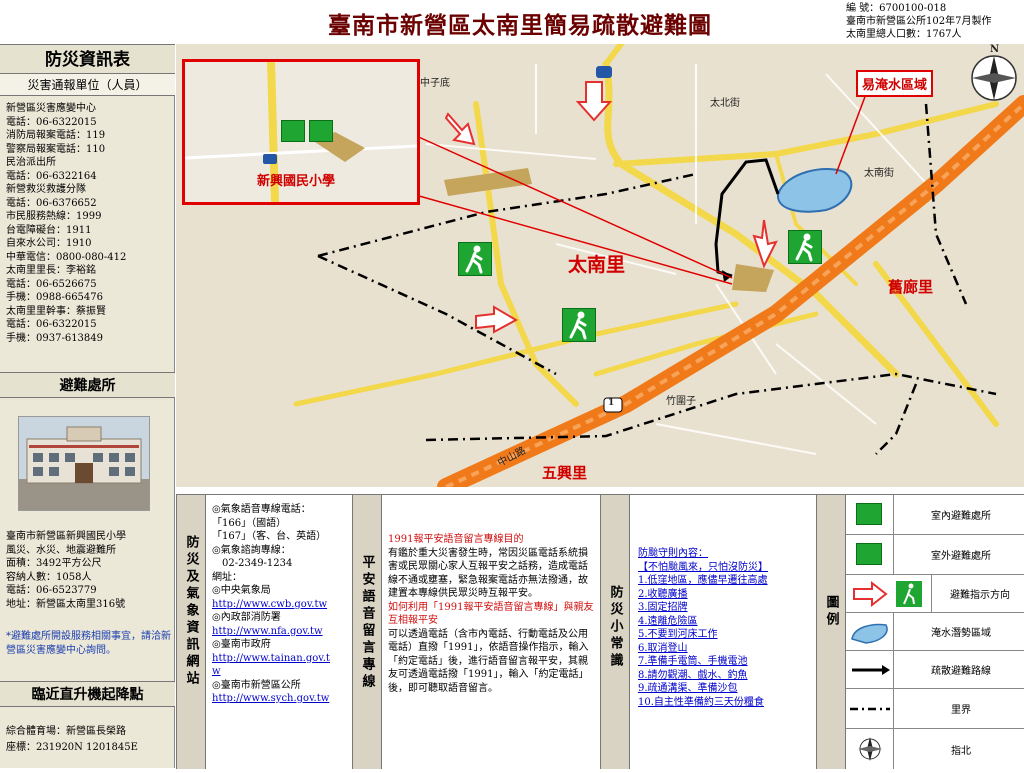 The width and height of the screenshot is (1024, 773). Describe the element at coordinates (87, 85) in the screenshot. I see `contact-header: 災害通報單位（人員）` at that location.